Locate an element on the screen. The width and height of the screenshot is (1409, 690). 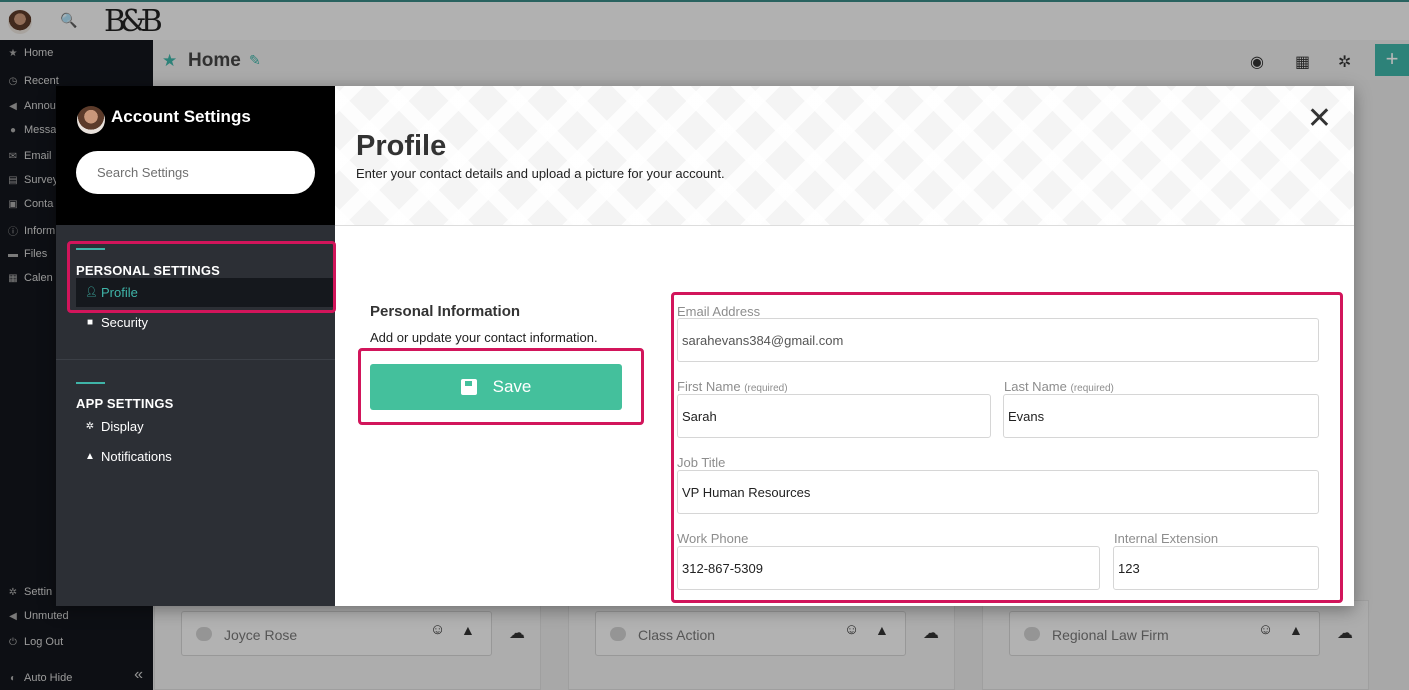
last-name-field is located at coordinates (1161, 416).